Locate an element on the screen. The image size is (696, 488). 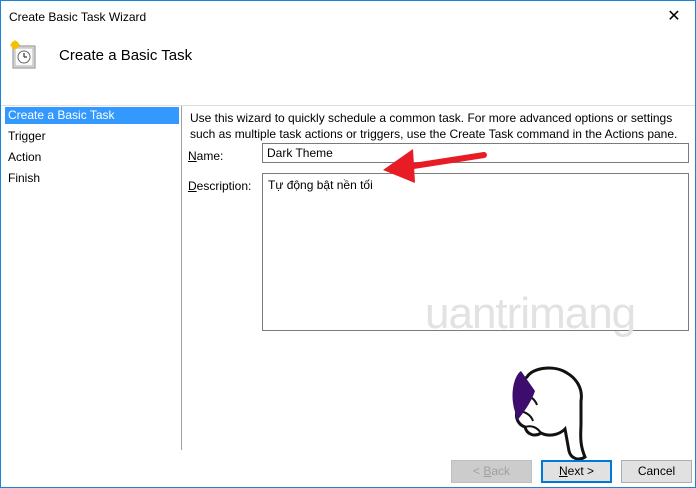
window-title: Create Basic Task Wizard is located at coordinates (78, 17).